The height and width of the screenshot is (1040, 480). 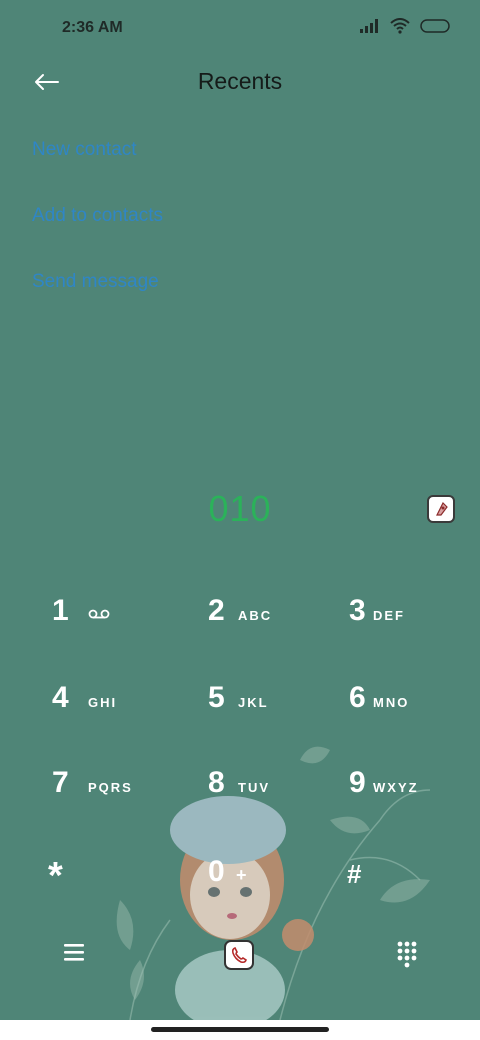 I want to click on key-1: 1, so click(x=122, y=624).